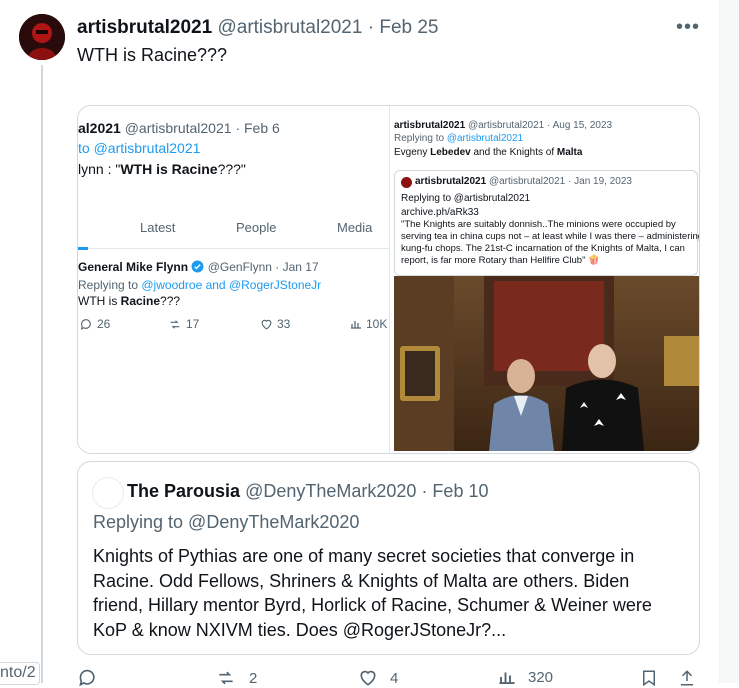 This screenshot has width=739, height=688. I want to click on ml-post-replying-label: Replying to, so click(110, 285).